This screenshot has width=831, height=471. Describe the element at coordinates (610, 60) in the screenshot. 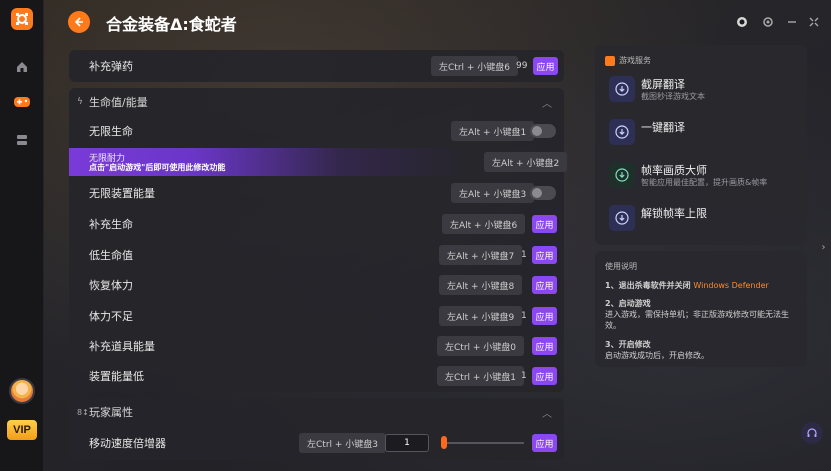

I see `services-icon` at that location.